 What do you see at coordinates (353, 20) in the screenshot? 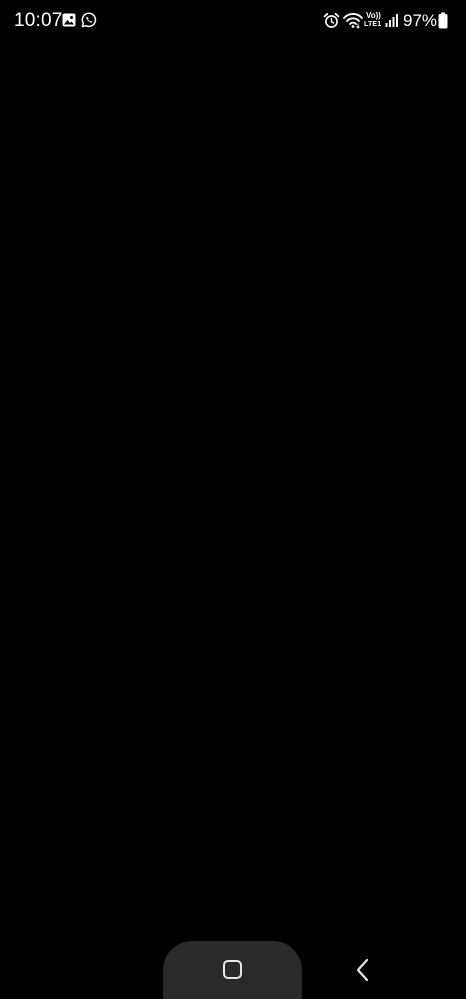
I see `wifi-icon` at bounding box center [353, 20].